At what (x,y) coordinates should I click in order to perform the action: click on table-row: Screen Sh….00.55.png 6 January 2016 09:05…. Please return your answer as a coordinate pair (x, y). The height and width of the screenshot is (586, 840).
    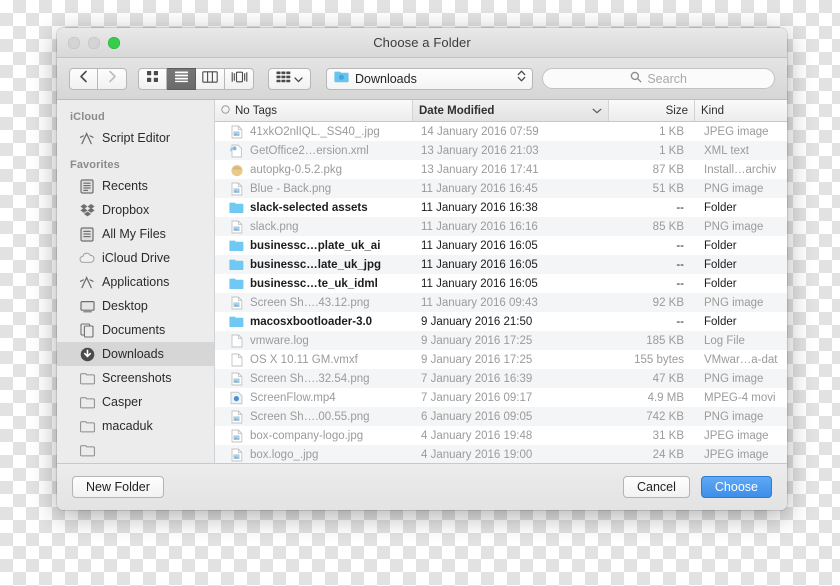
    Looking at the image, I should click on (501, 416).